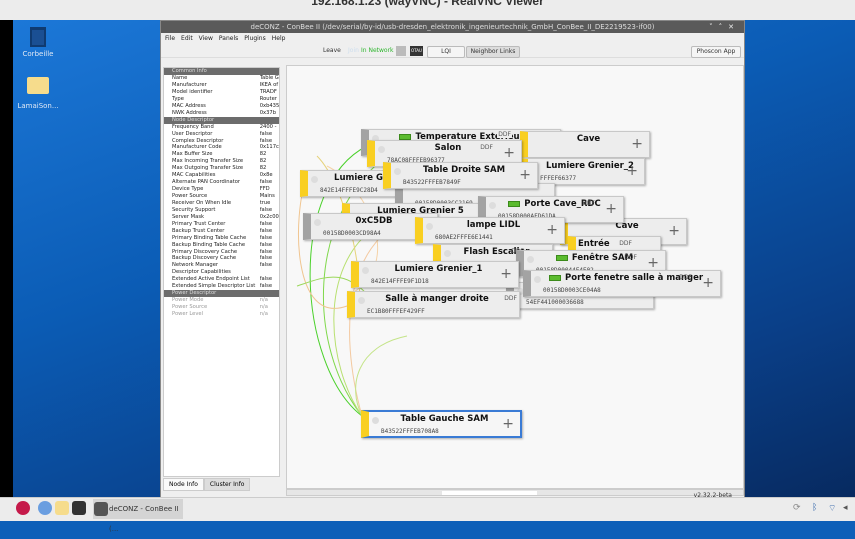  Describe the element at coordinates (268, 98) in the screenshot. I see `info-value: Router` at that location.